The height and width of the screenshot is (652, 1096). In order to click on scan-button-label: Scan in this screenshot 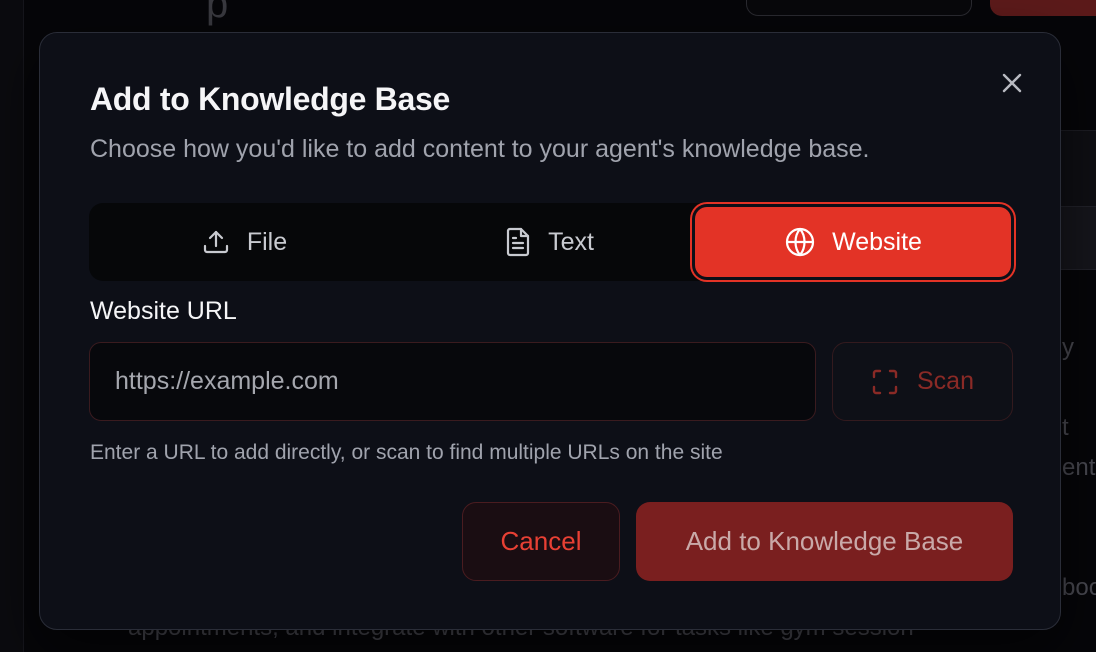, I will do `click(945, 381)`.